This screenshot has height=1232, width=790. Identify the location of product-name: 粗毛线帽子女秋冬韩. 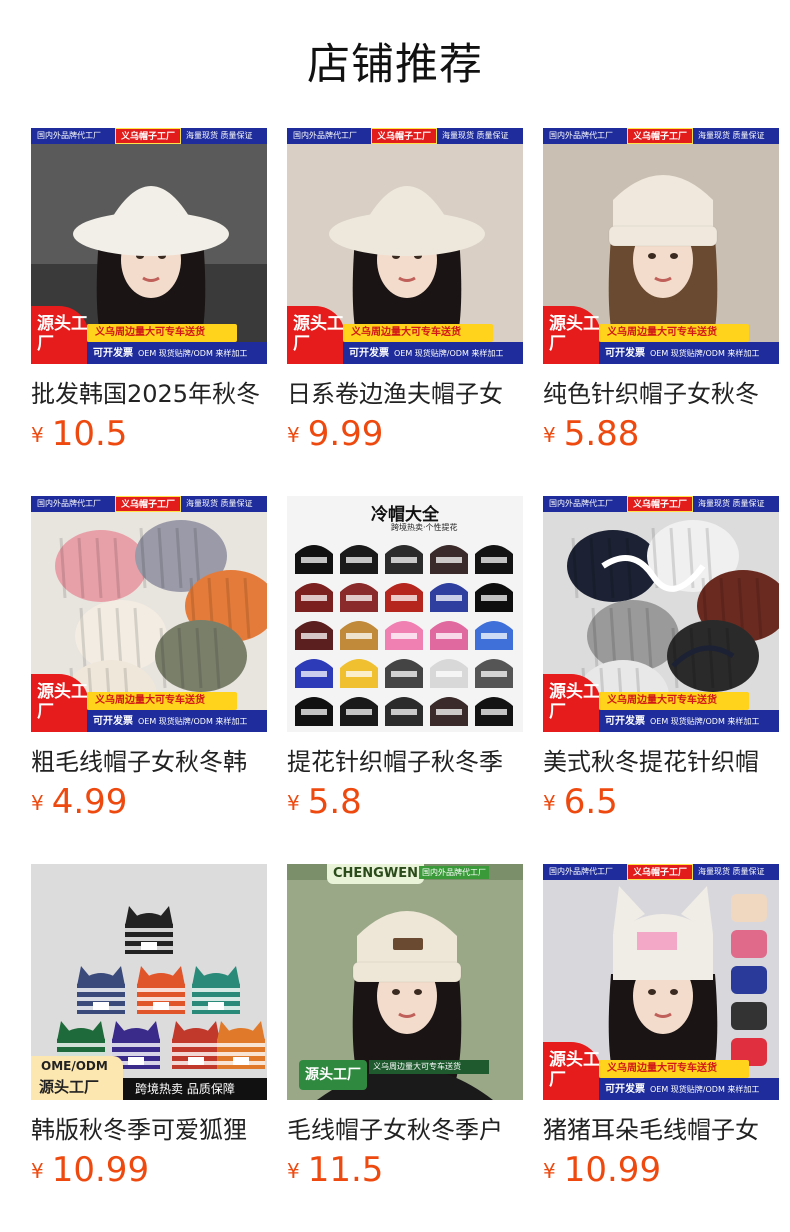
(149, 762).